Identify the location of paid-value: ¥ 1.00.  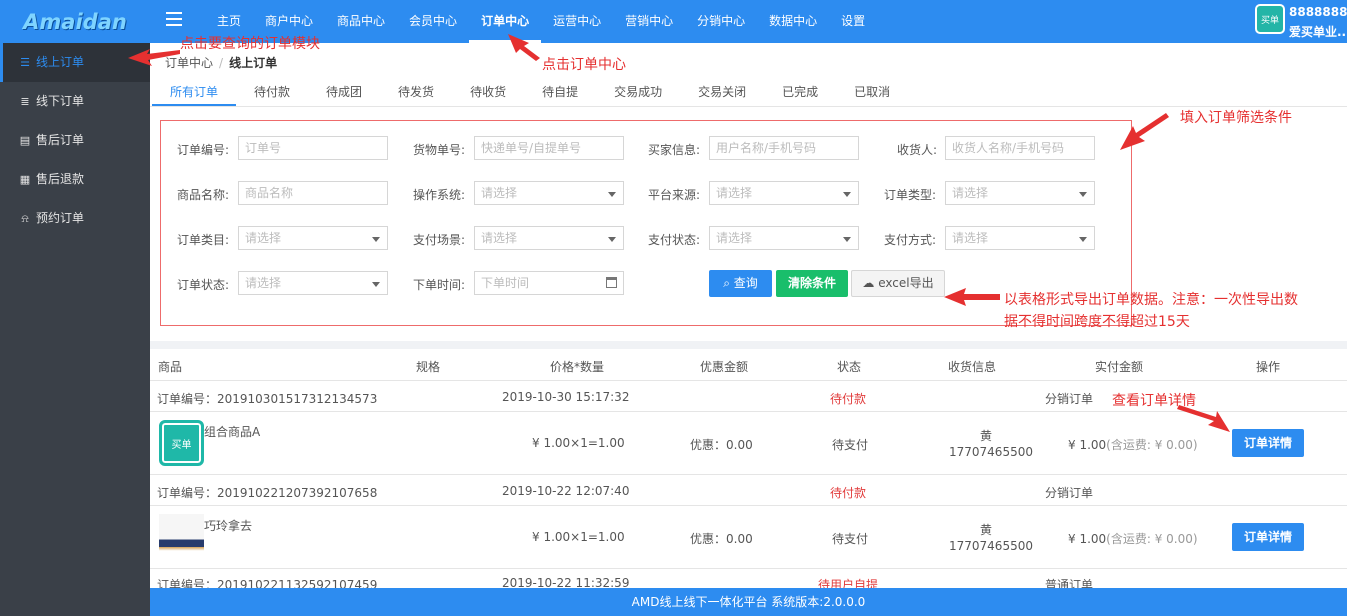
(1087, 539).